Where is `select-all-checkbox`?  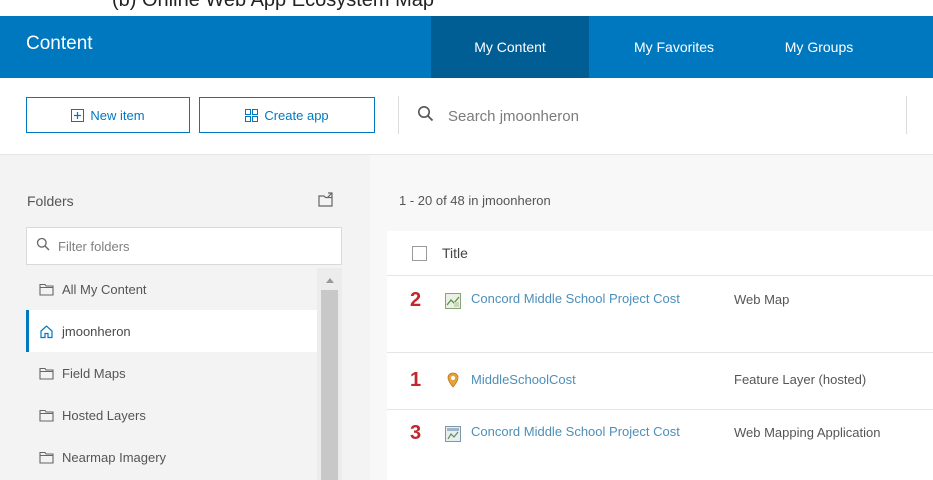
select-all-checkbox is located at coordinates (419, 253).